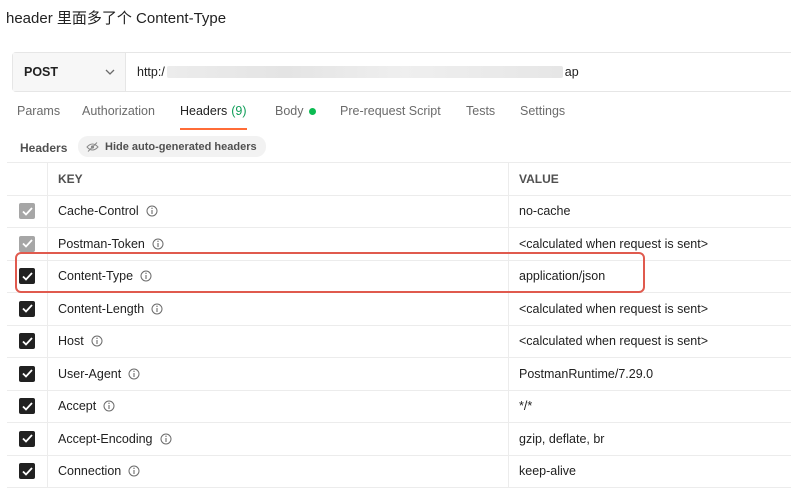  What do you see at coordinates (238, 111) in the screenshot?
I see `tab-headers-count: (9)` at bounding box center [238, 111].